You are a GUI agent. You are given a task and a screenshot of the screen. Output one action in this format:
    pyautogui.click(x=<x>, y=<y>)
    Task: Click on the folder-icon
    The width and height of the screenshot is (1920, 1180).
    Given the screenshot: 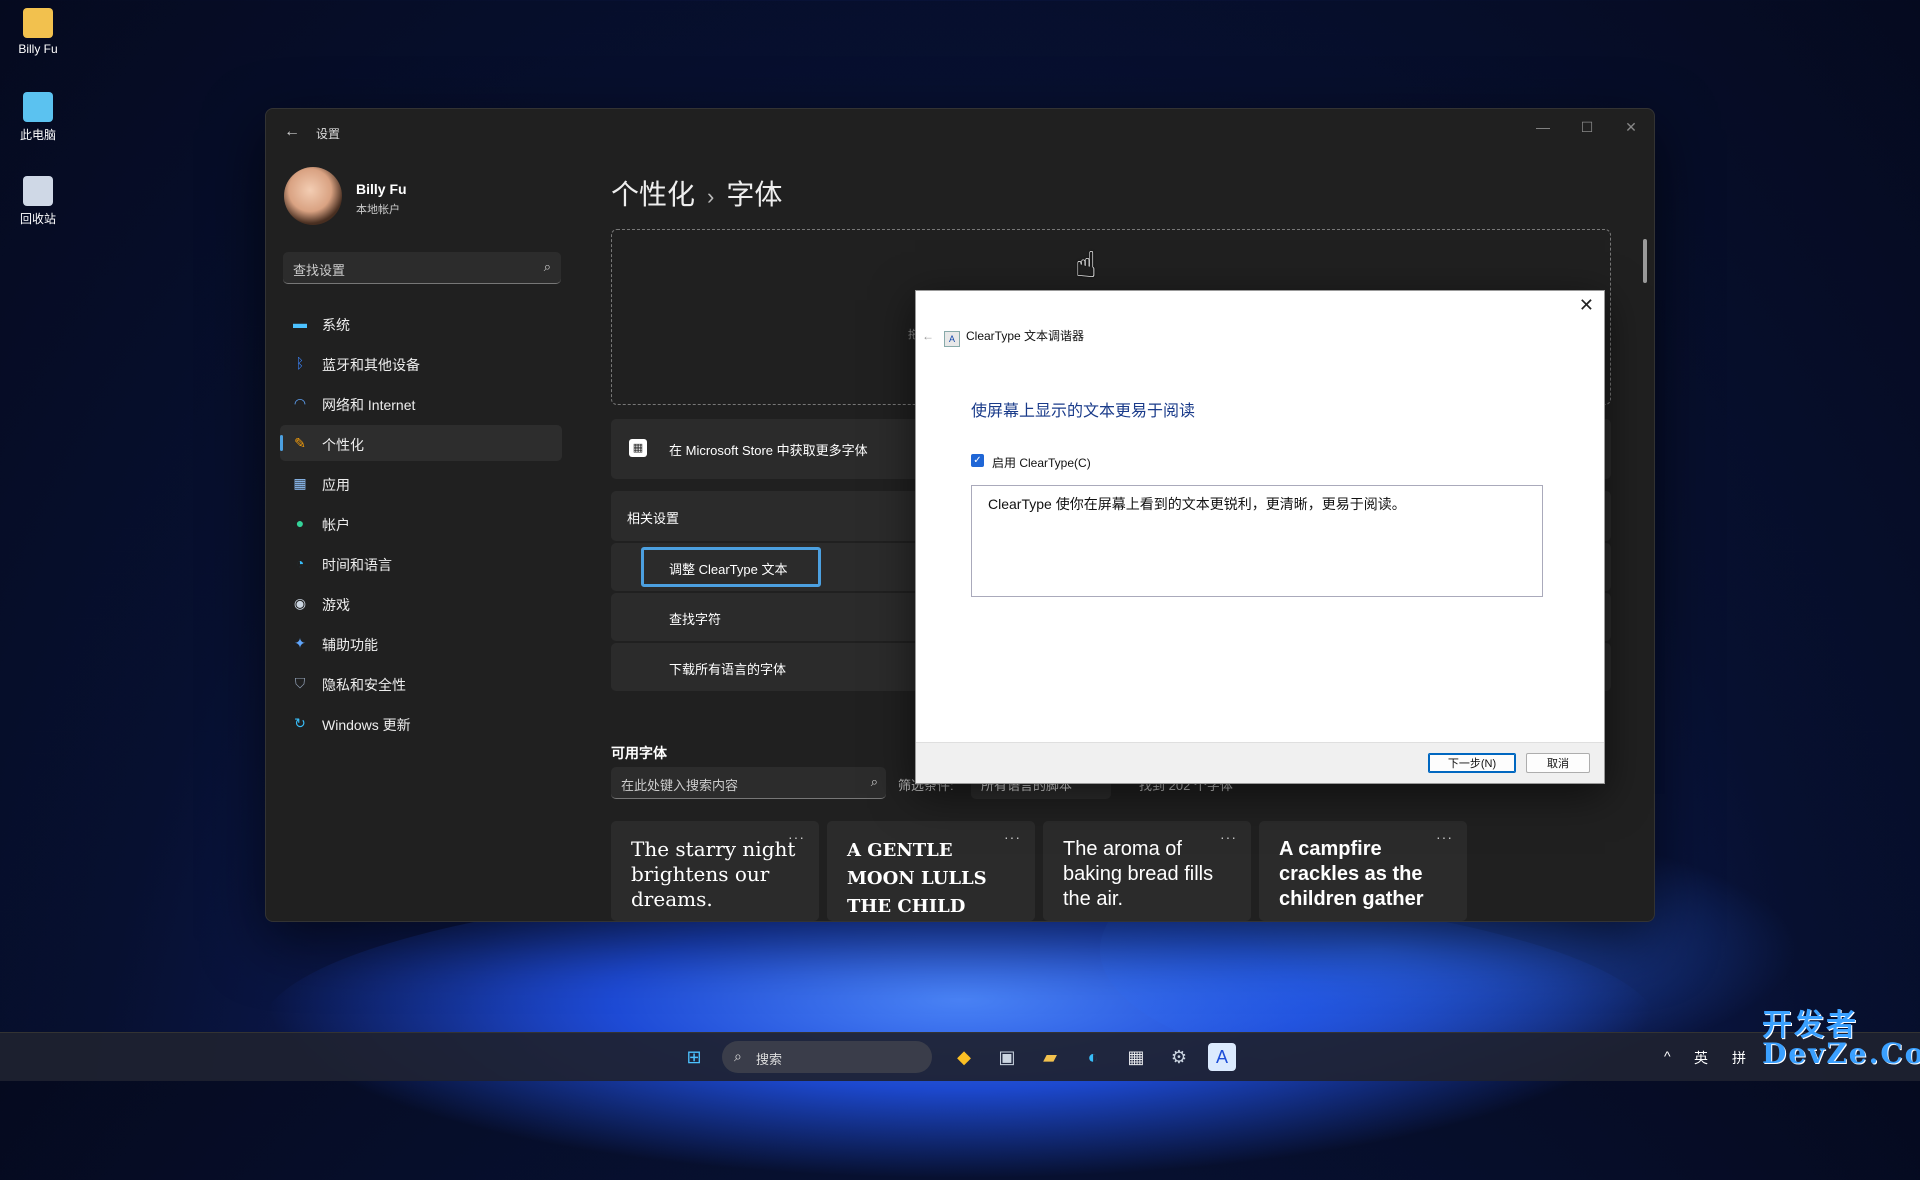 What is the action you would take?
    pyautogui.click(x=38, y=23)
    